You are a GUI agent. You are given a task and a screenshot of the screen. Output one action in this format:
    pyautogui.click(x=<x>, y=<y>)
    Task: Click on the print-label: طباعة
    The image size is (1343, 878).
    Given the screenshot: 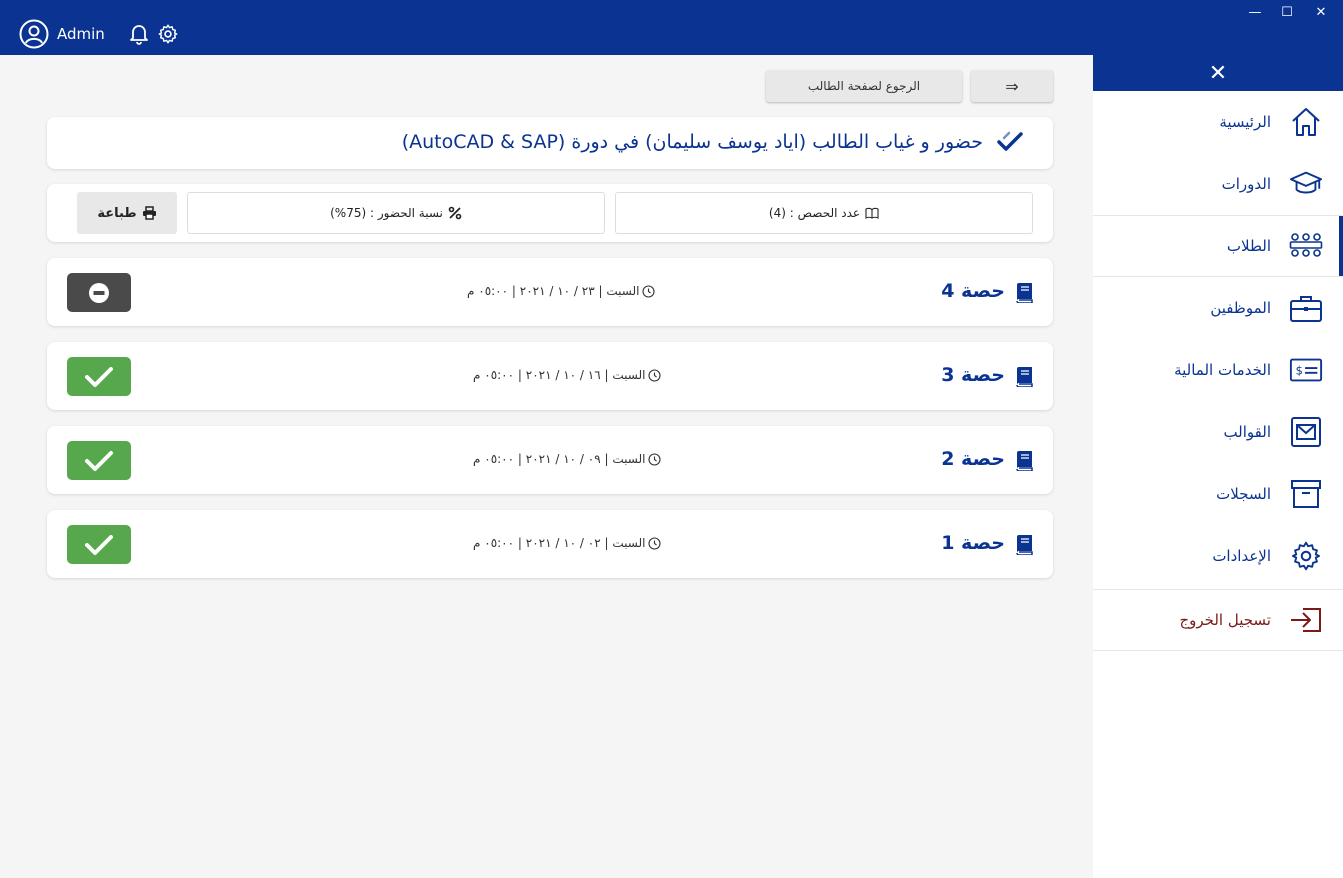 What is the action you would take?
    pyautogui.click(x=117, y=213)
    